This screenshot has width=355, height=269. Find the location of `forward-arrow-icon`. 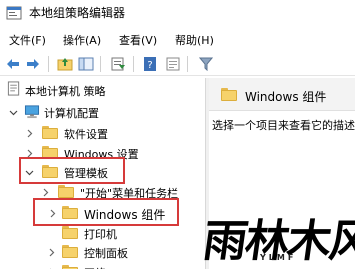

forward-arrow-icon is located at coordinates (33, 64).